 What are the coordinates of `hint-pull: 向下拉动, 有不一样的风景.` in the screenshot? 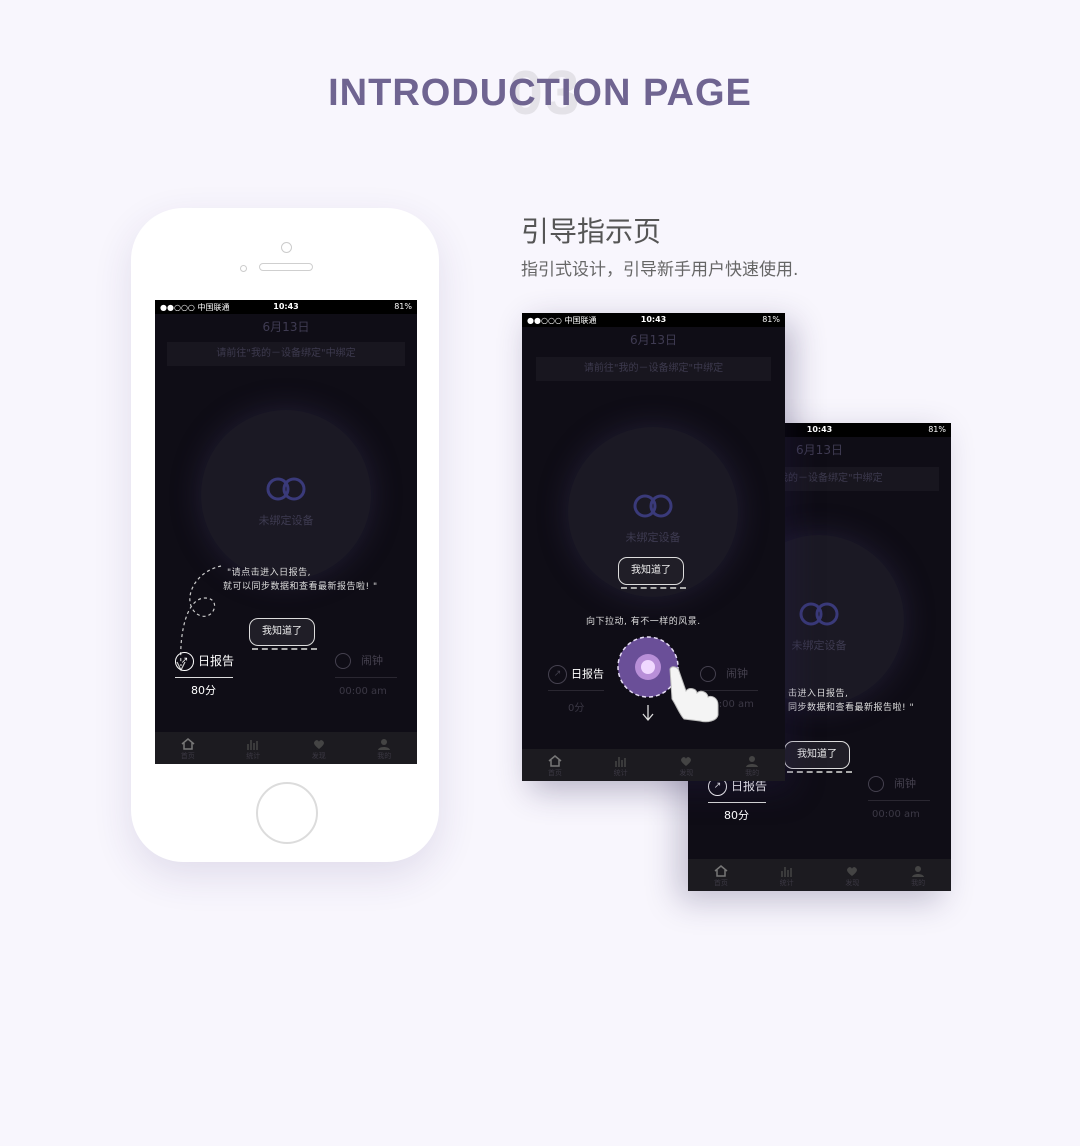 It's located at (643, 622).